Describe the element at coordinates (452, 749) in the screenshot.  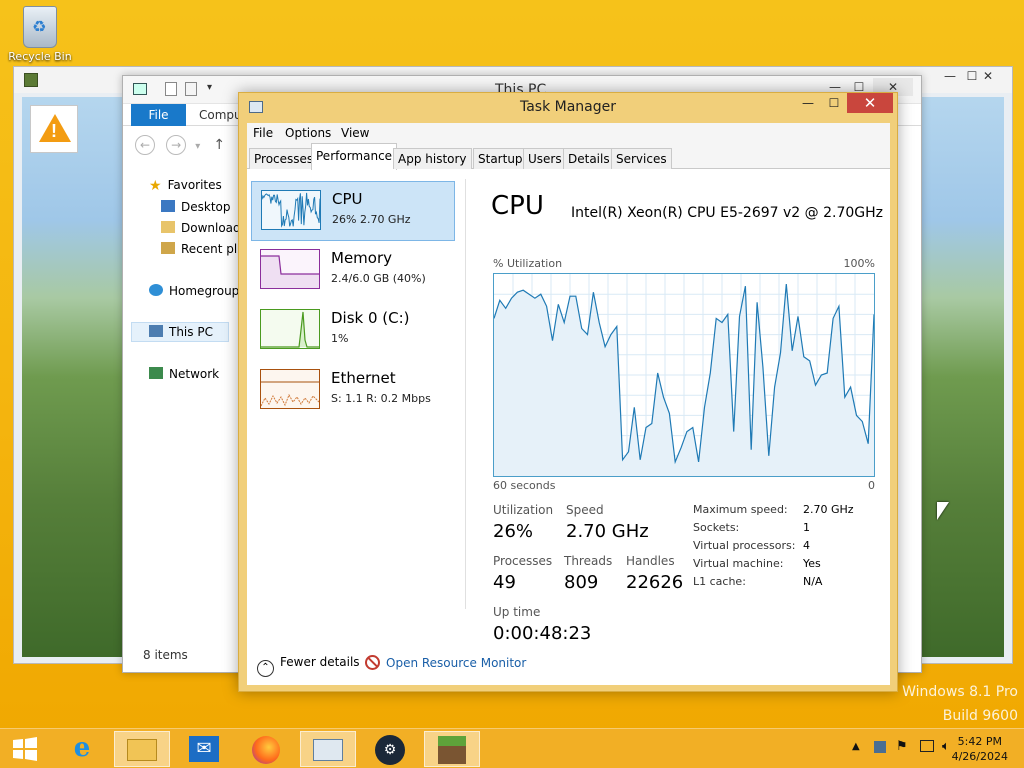
I see `taskbar-minecraft` at that location.